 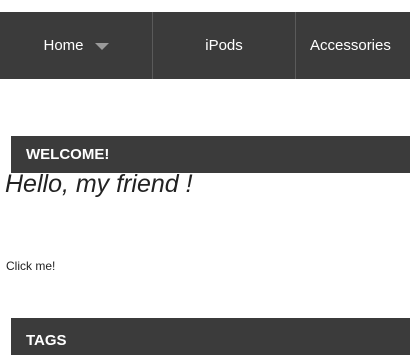 What do you see at coordinates (101, 46) in the screenshot?
I see `chevron-down-icon` at bounding box center [101, 46].